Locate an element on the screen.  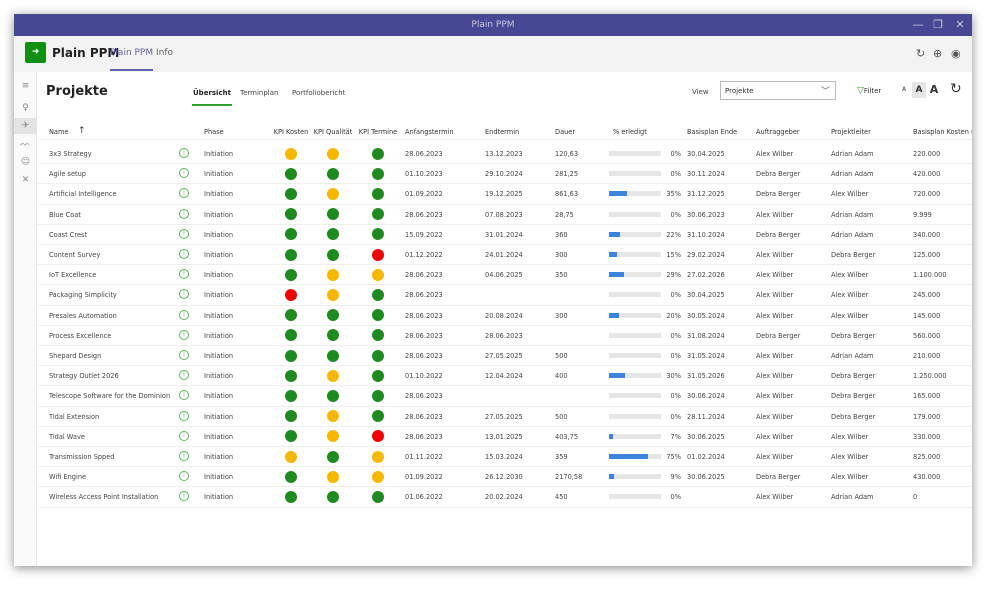
project-name: Wireless Access Point Installation is located at coordinates (103, 497).